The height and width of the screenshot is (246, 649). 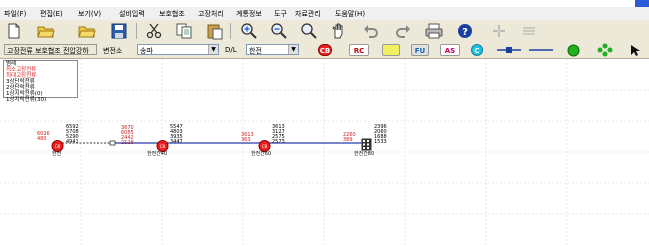 What do you see at coordinates (272, 49) in the screenshot?
I see `dl-select: 한전 ▼` at bounding box center [272, 49].